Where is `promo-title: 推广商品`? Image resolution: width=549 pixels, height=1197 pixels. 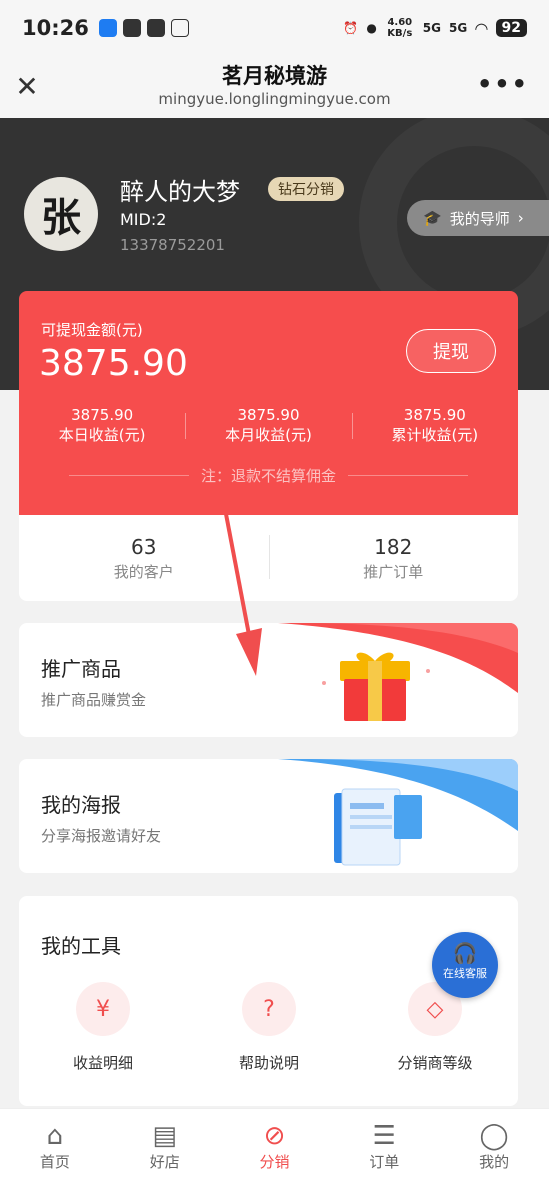 promo-title: 推广商品 is located at coordinates (81, 669).